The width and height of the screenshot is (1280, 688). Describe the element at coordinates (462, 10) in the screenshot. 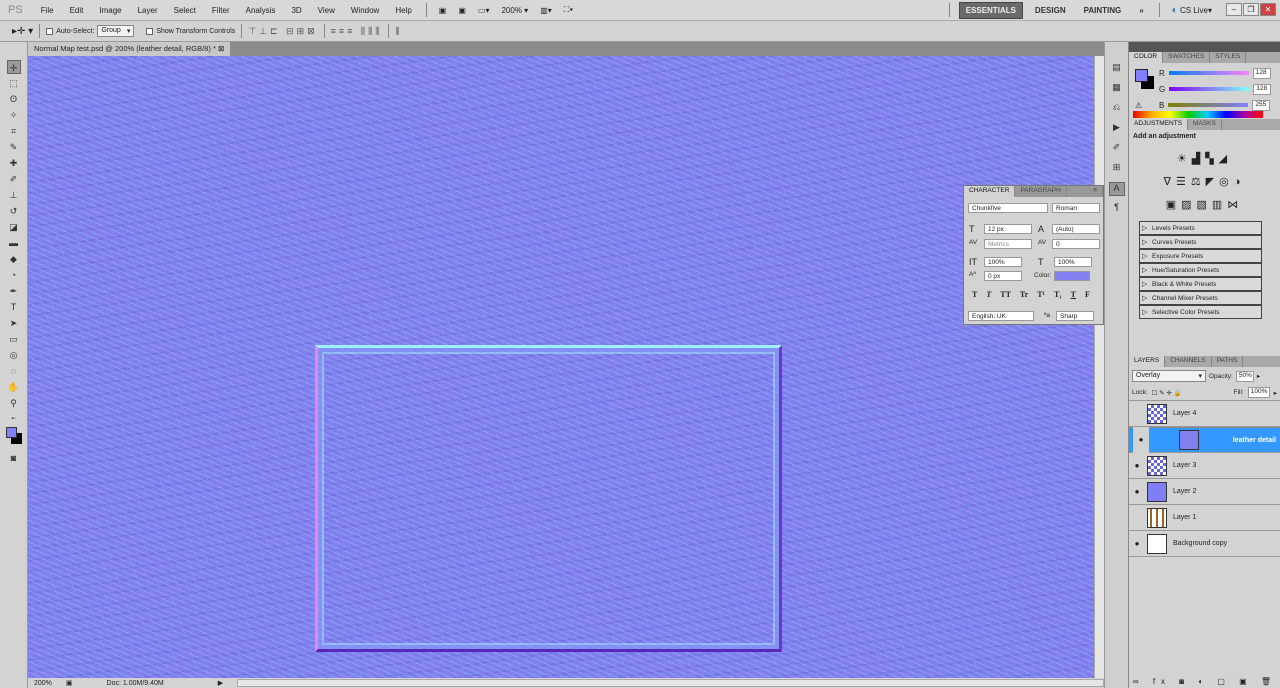

I see `mini-bridge-icon: ▣` at that location.